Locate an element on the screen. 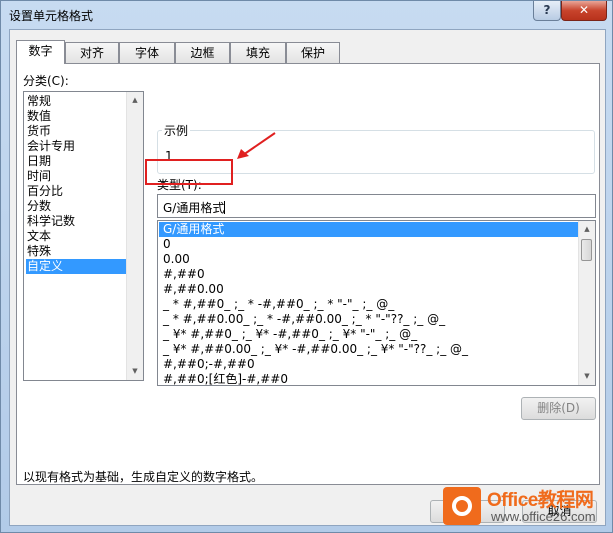  office-logo-icon is located at coordinates (462, 506).